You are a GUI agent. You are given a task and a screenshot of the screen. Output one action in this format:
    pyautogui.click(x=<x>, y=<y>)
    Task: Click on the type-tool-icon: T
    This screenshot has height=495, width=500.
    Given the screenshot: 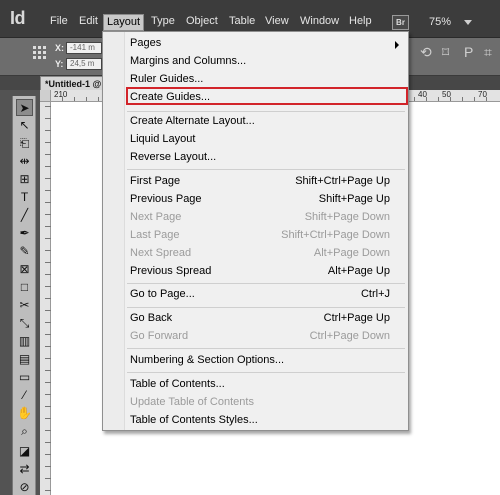 What is the action you would take?
    pyautogui.click(x=24, y=197)
    